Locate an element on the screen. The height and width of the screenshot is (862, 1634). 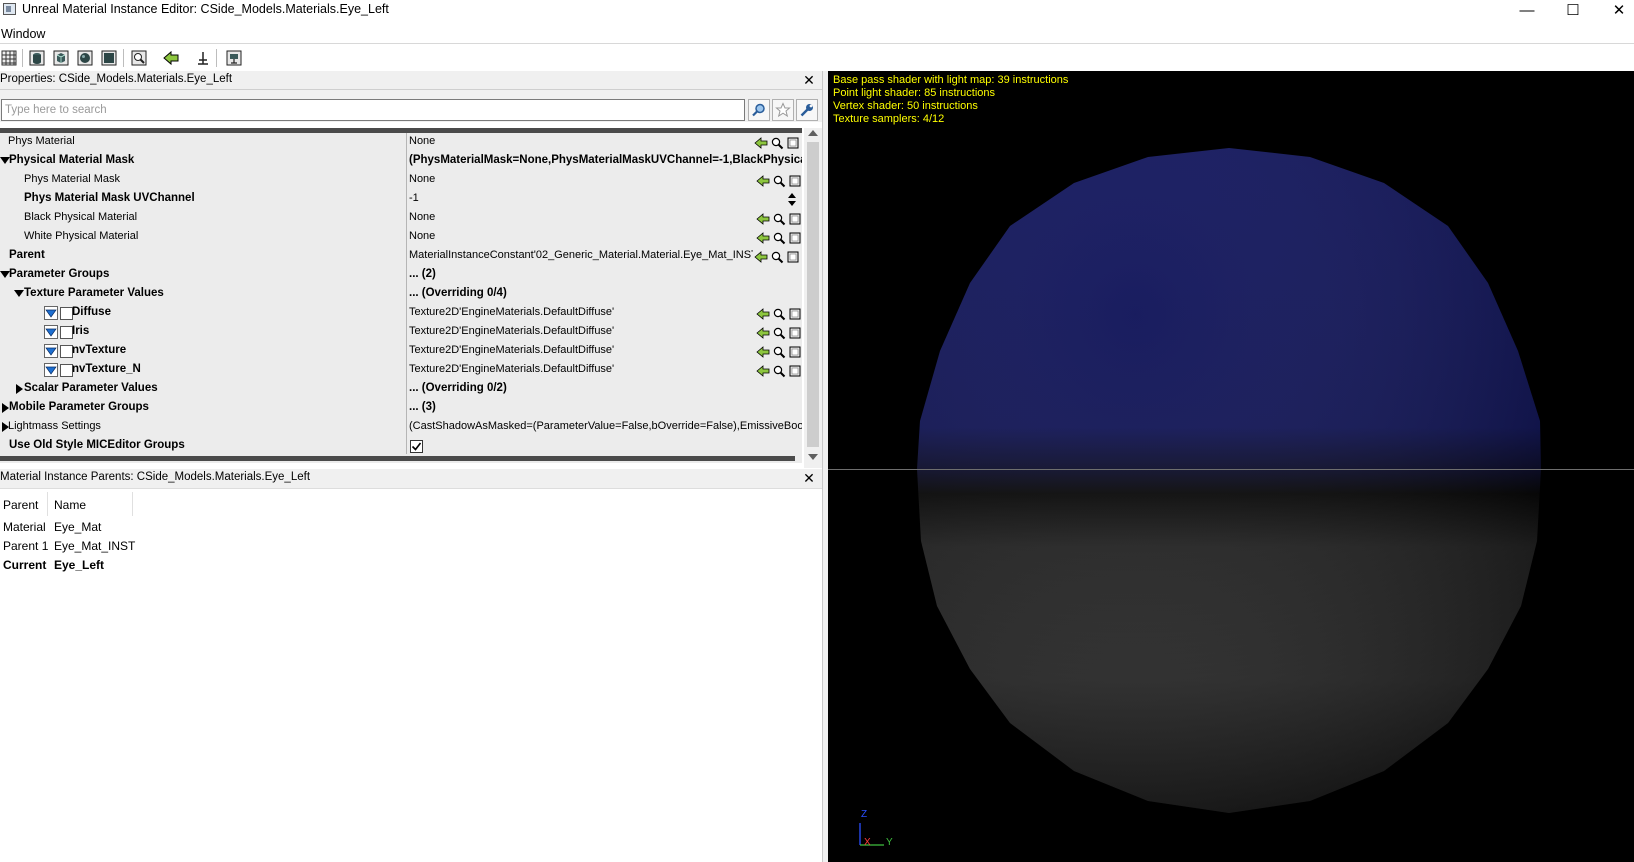
favorites-star-icon is located at coordinates (783, 110).